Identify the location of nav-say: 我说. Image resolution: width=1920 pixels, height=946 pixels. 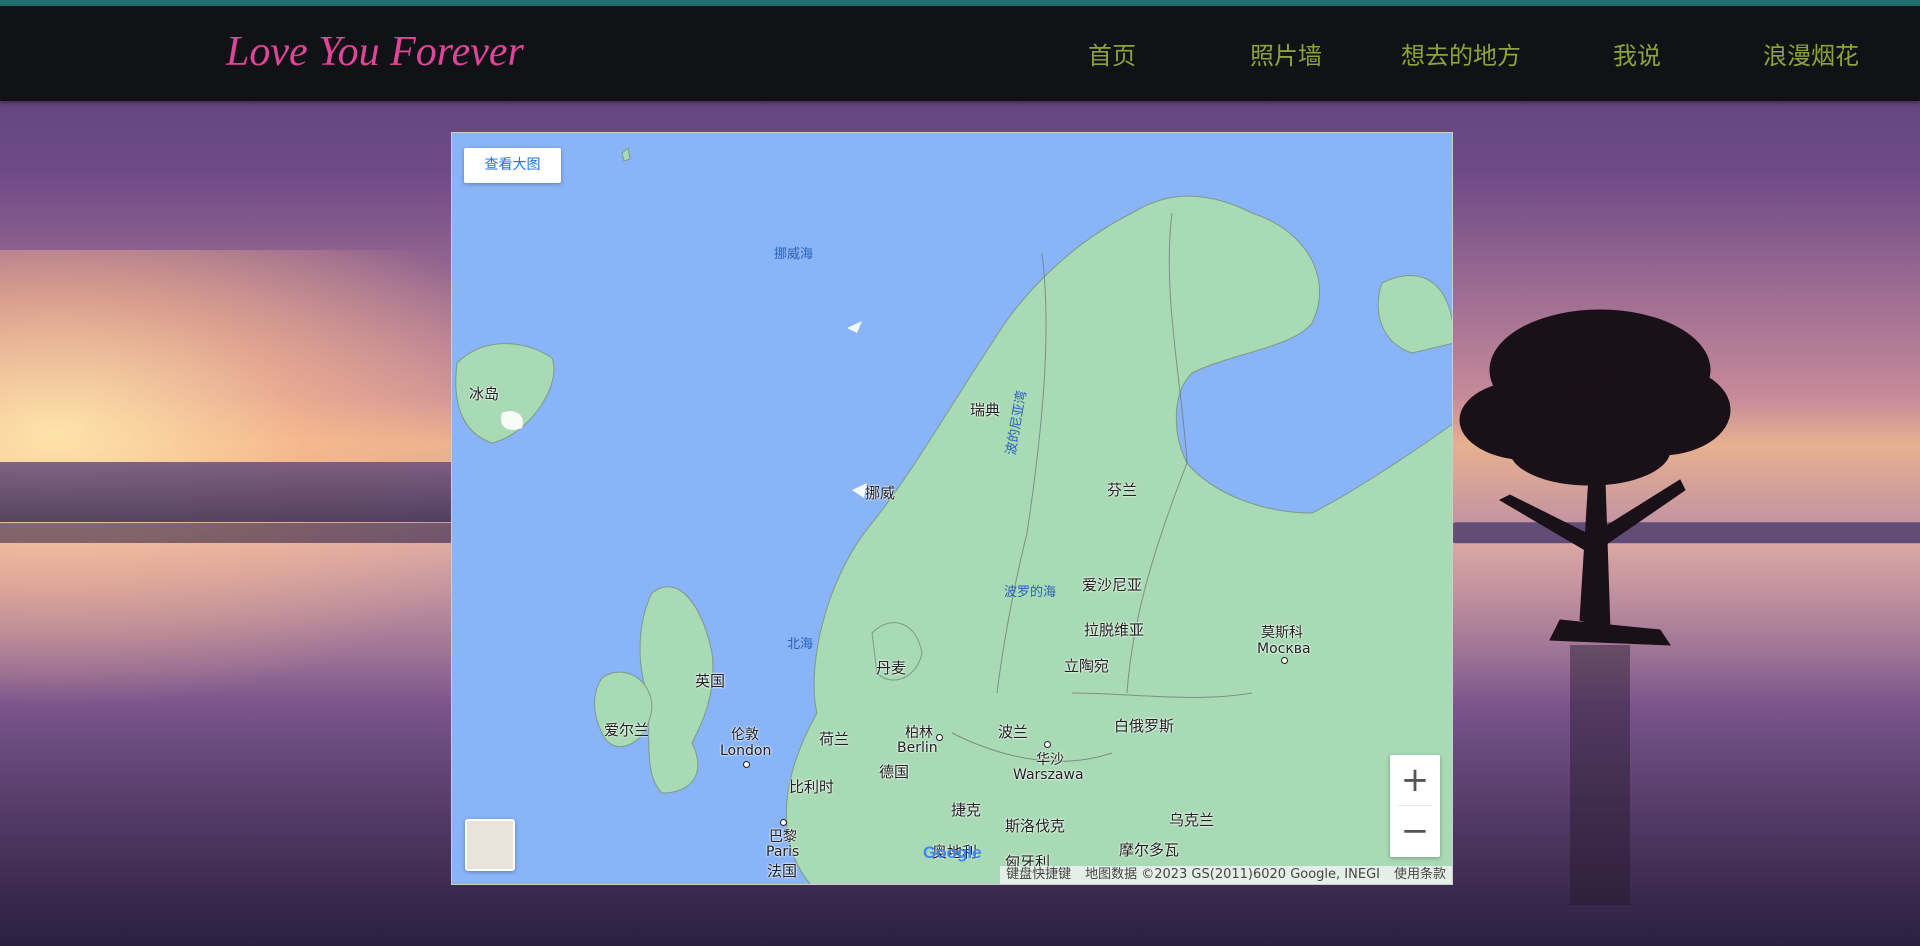
(1637, 53).